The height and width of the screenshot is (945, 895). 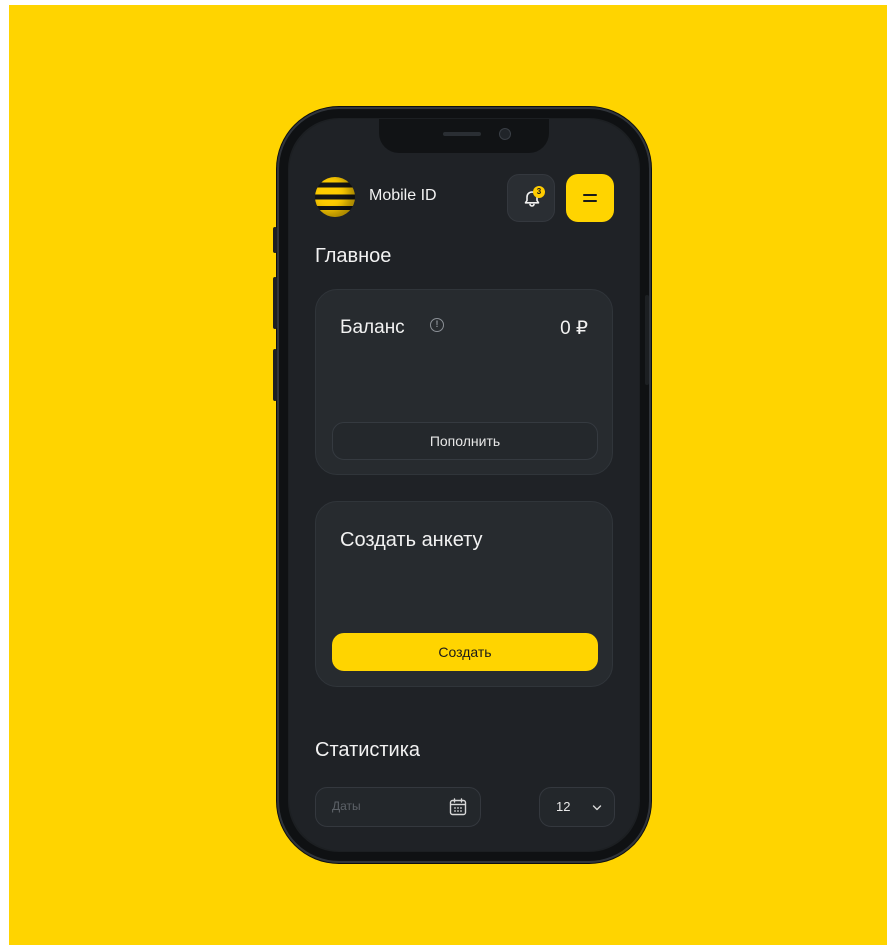 What do you see at coordinates (468, 197) in the screenshot?
I see `app-header: Mobile ID 3` at bounding box center [468, 197].